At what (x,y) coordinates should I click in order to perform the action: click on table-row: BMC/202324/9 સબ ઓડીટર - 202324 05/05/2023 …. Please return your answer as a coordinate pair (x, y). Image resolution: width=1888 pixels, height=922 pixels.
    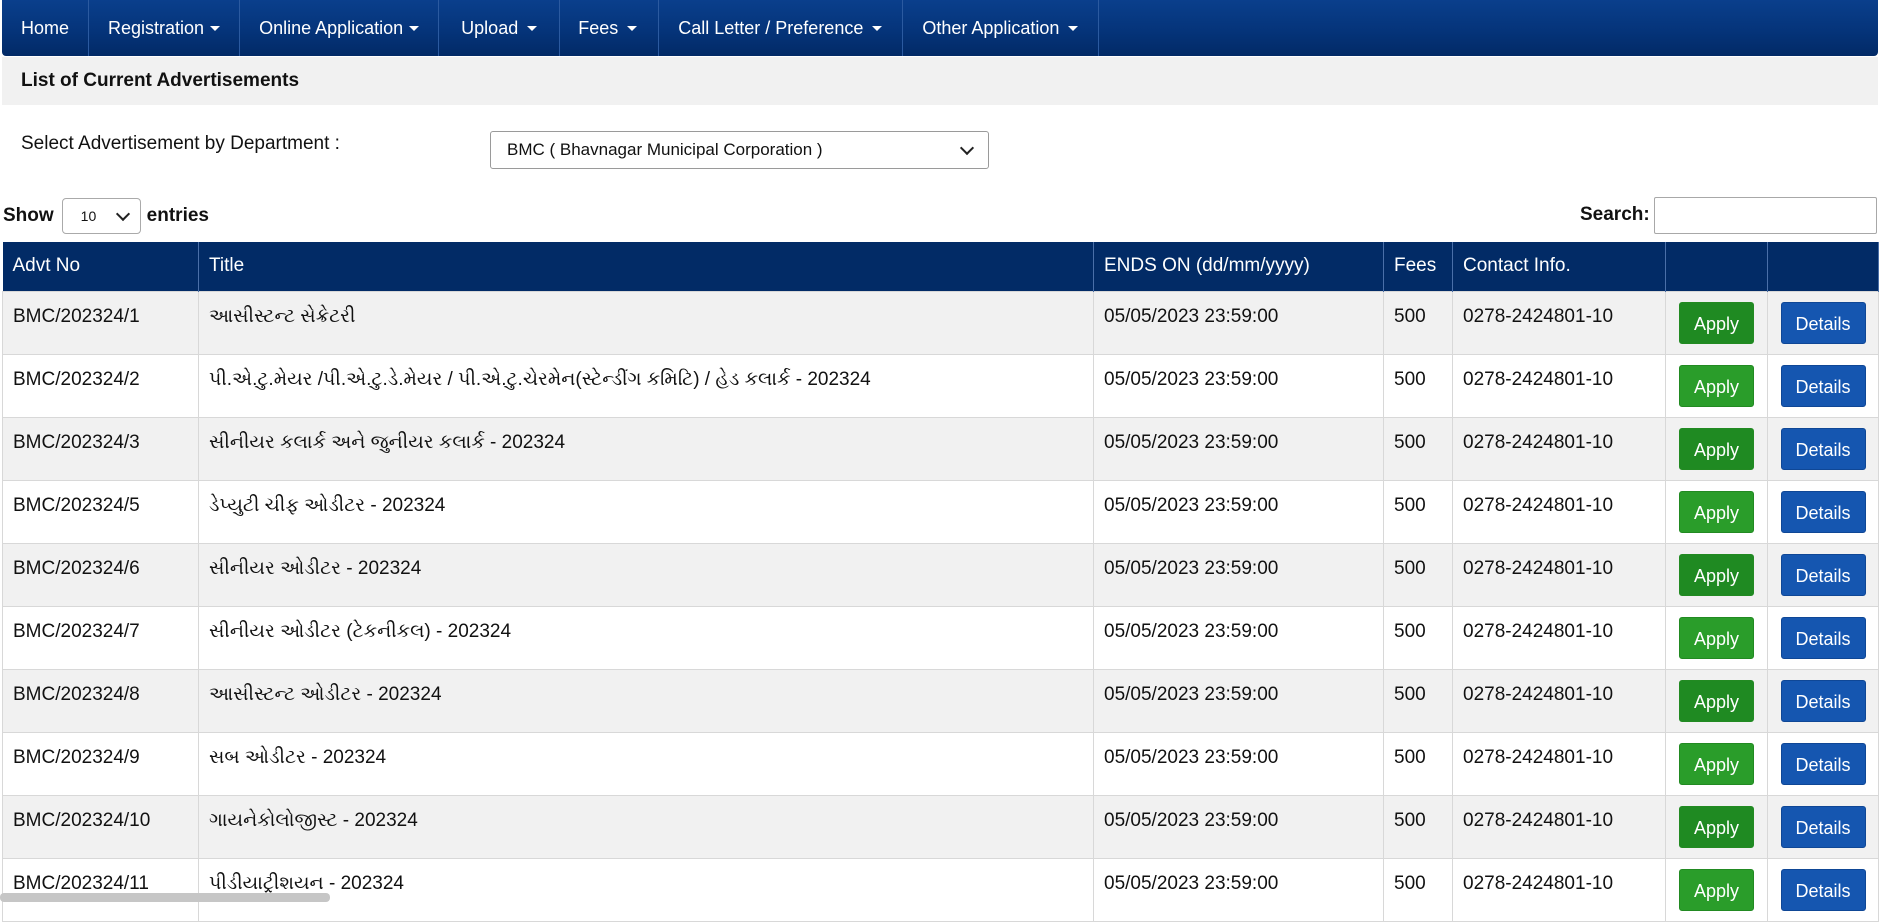
    Looking at the image, I should click on (940, 763).